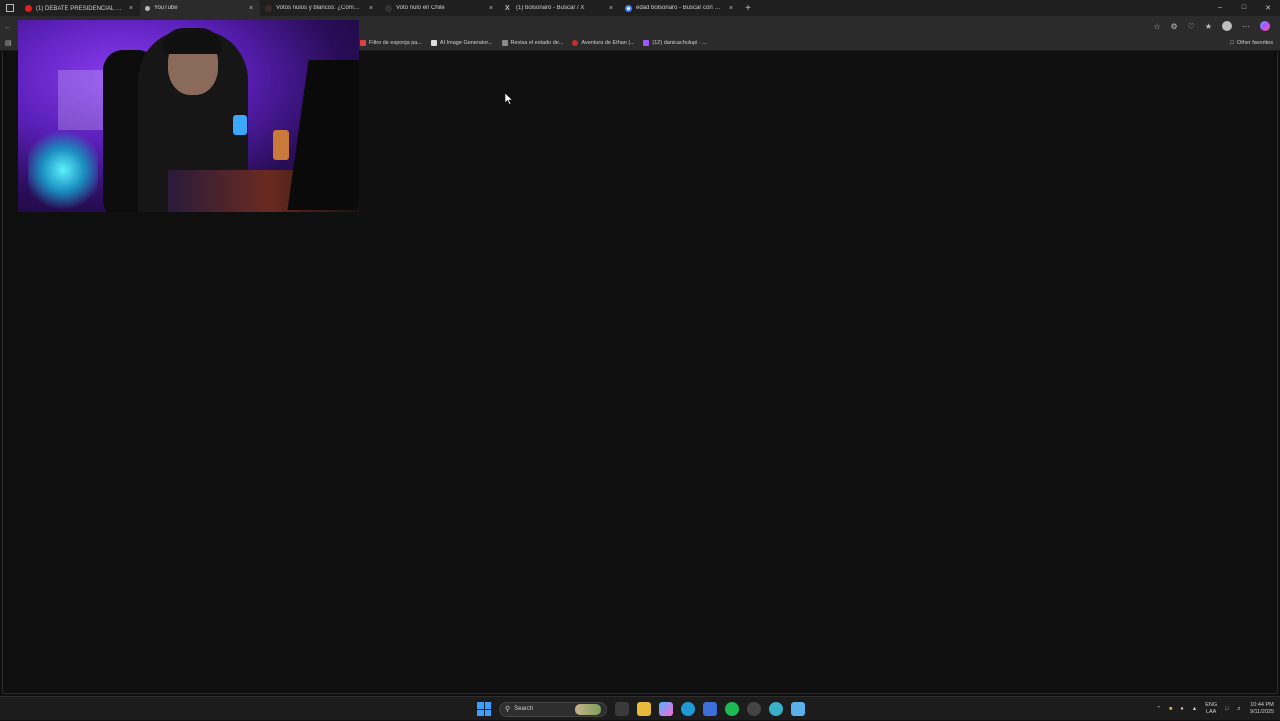  I want to click on twitch-icon, so click(646, 43).